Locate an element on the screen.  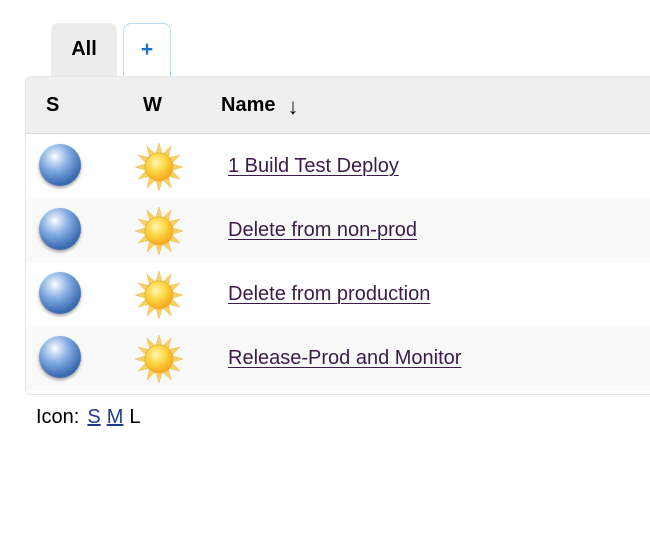
job-link: Release-Prod and Monitor is located at coordinates (344, 358).